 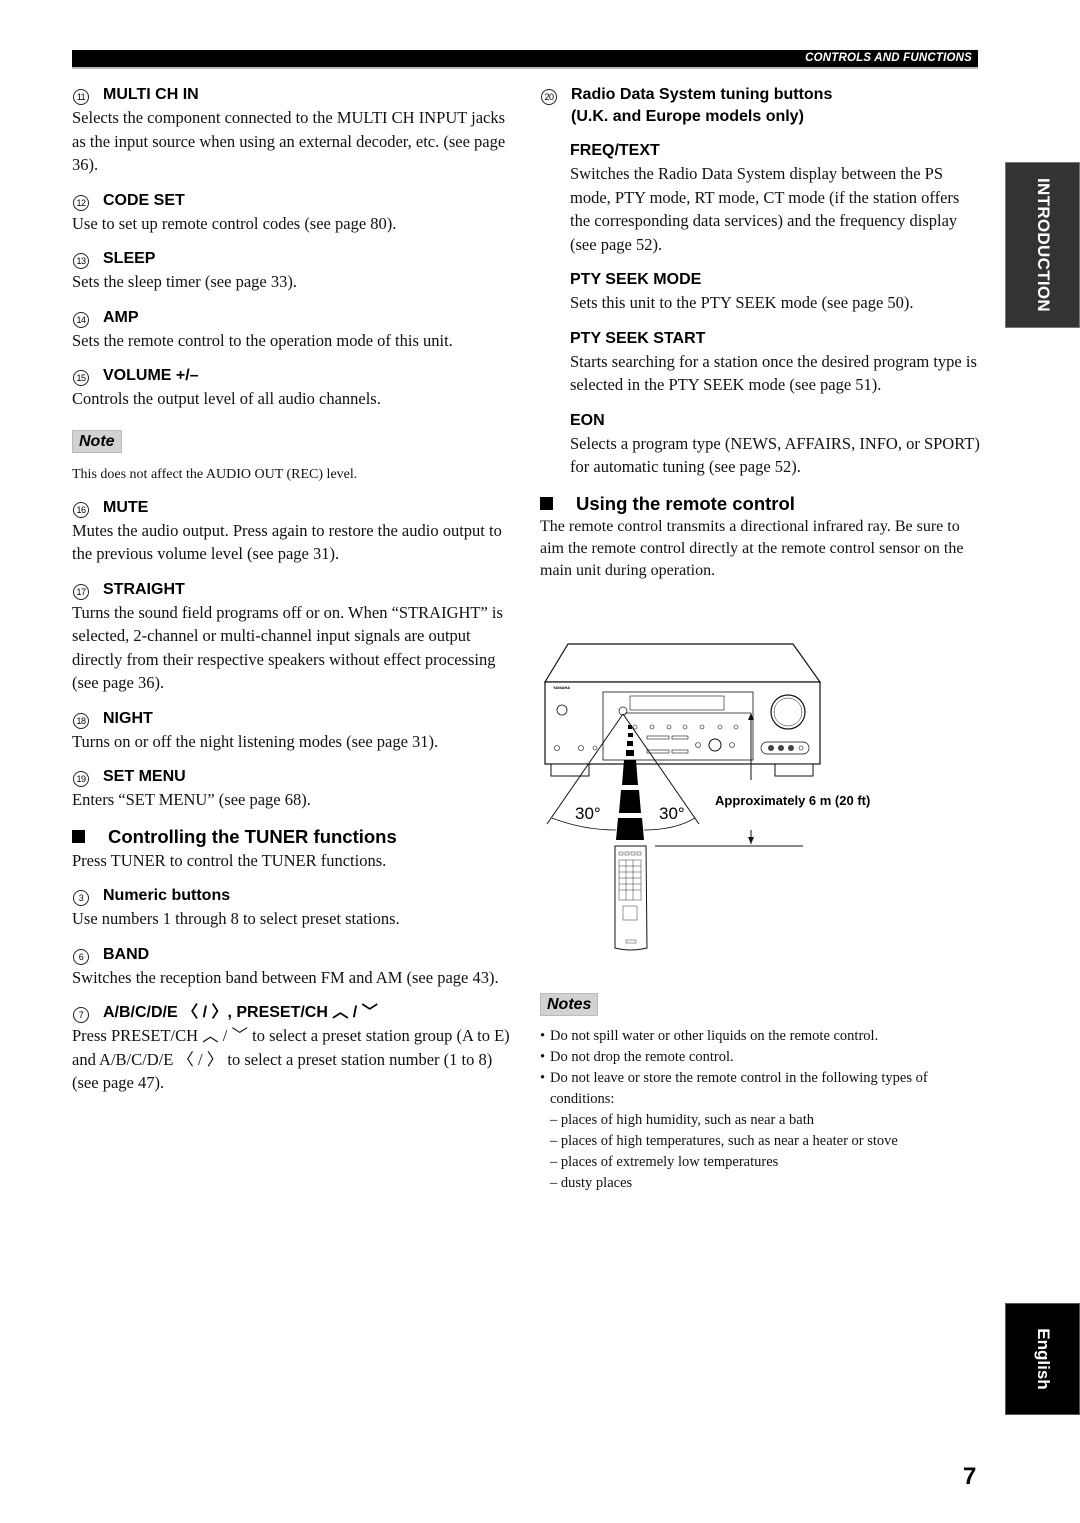 What do you see at coordinates (81, 720) in the screenshot?
I see `item-number: 18` at bounding box center [81, 720].